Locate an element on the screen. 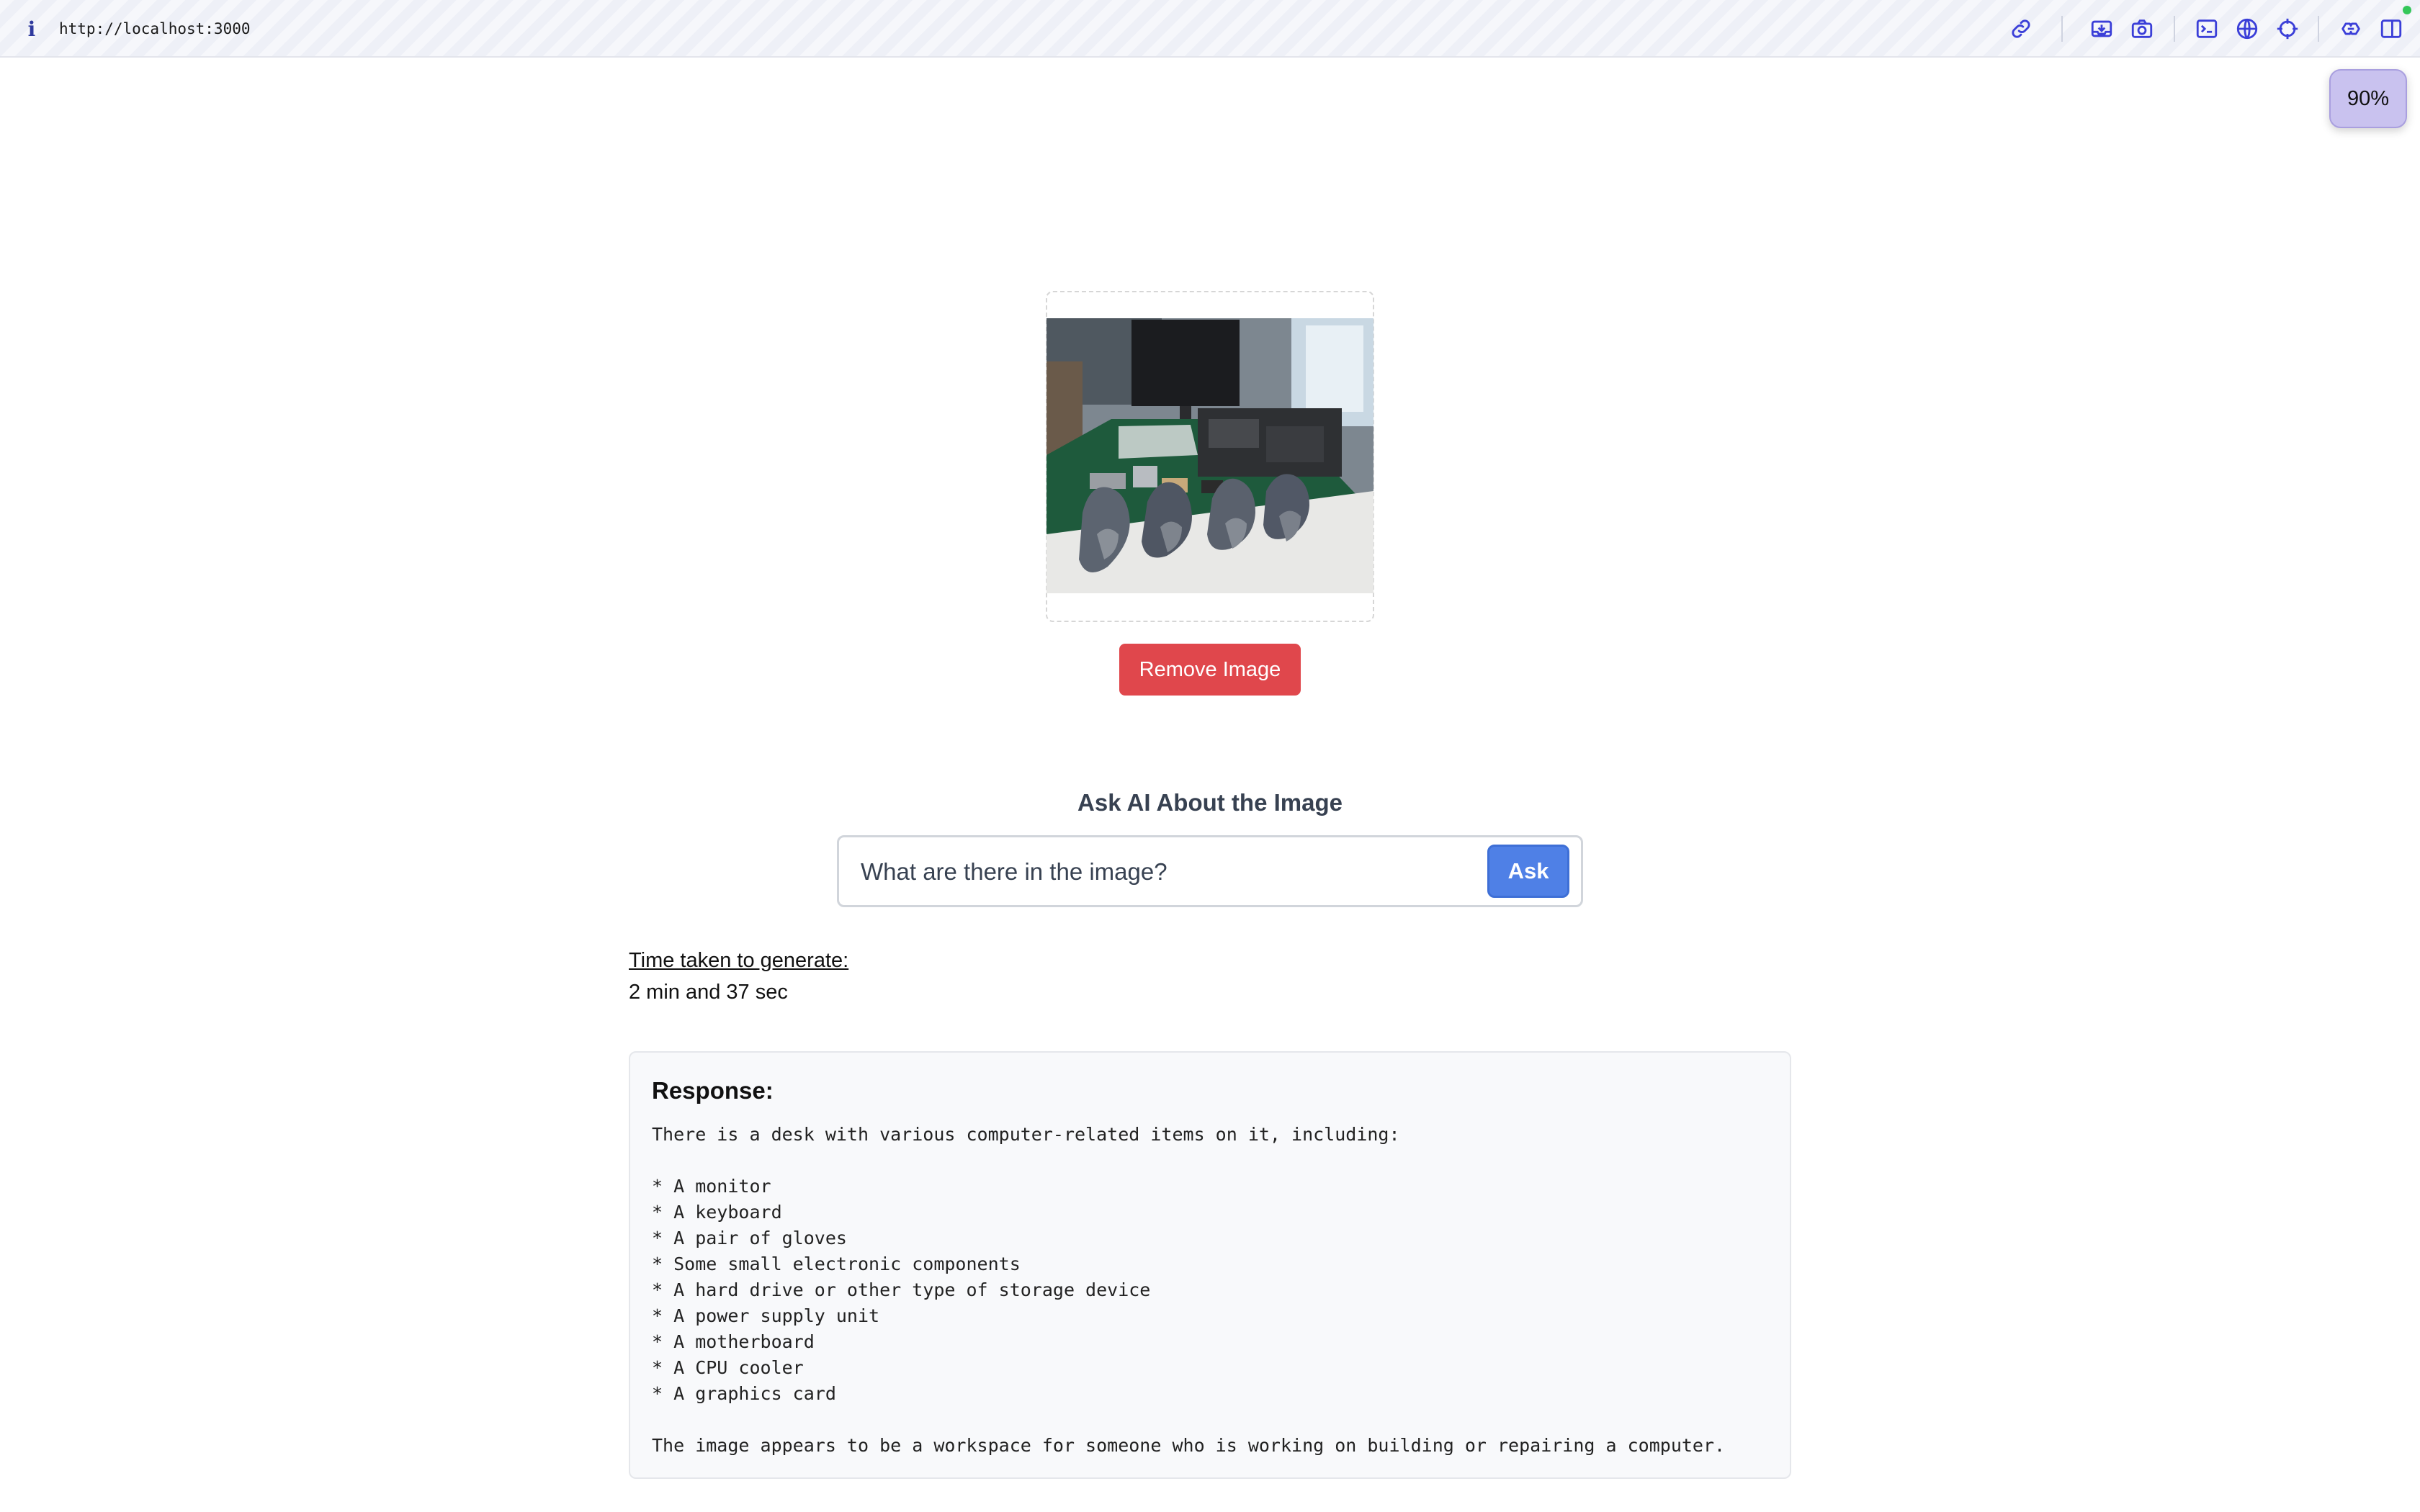 The width and height of the screenshot is (2420, 1512). question-input is located at coordinates (1163, 872).